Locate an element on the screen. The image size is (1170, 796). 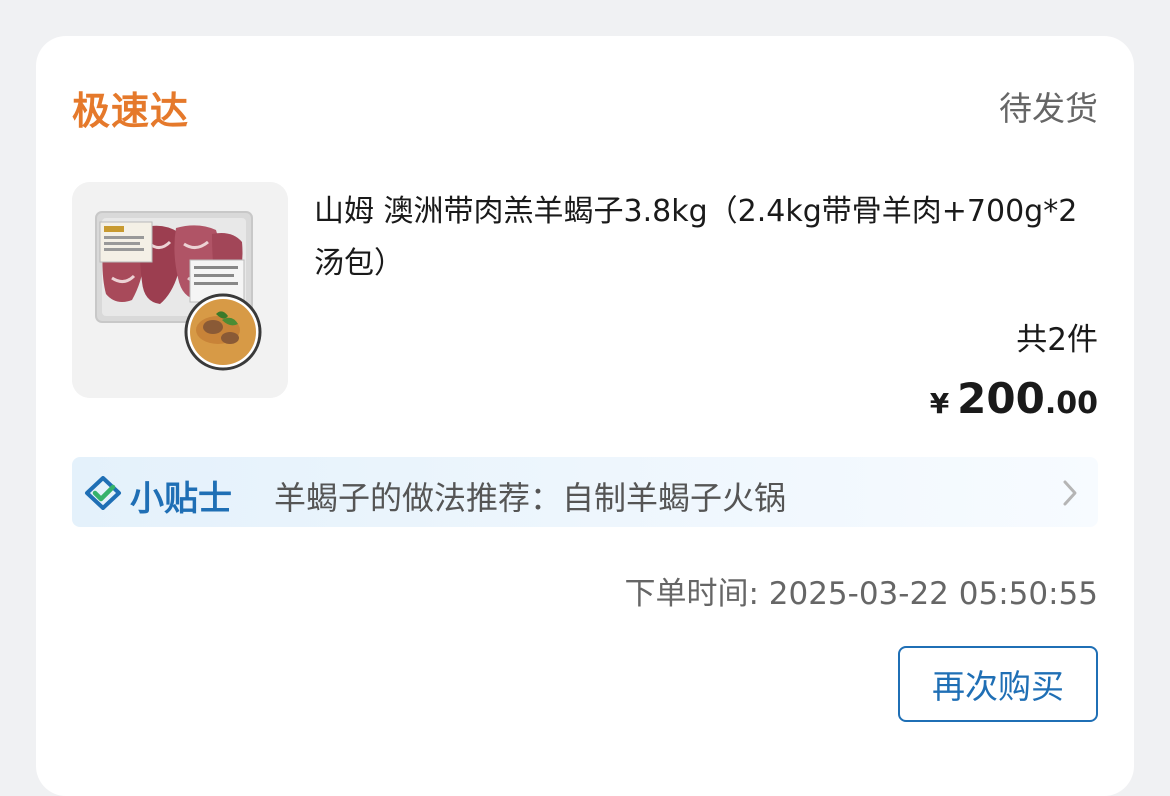
check-shield-icon is located at coordinates (103, 495).